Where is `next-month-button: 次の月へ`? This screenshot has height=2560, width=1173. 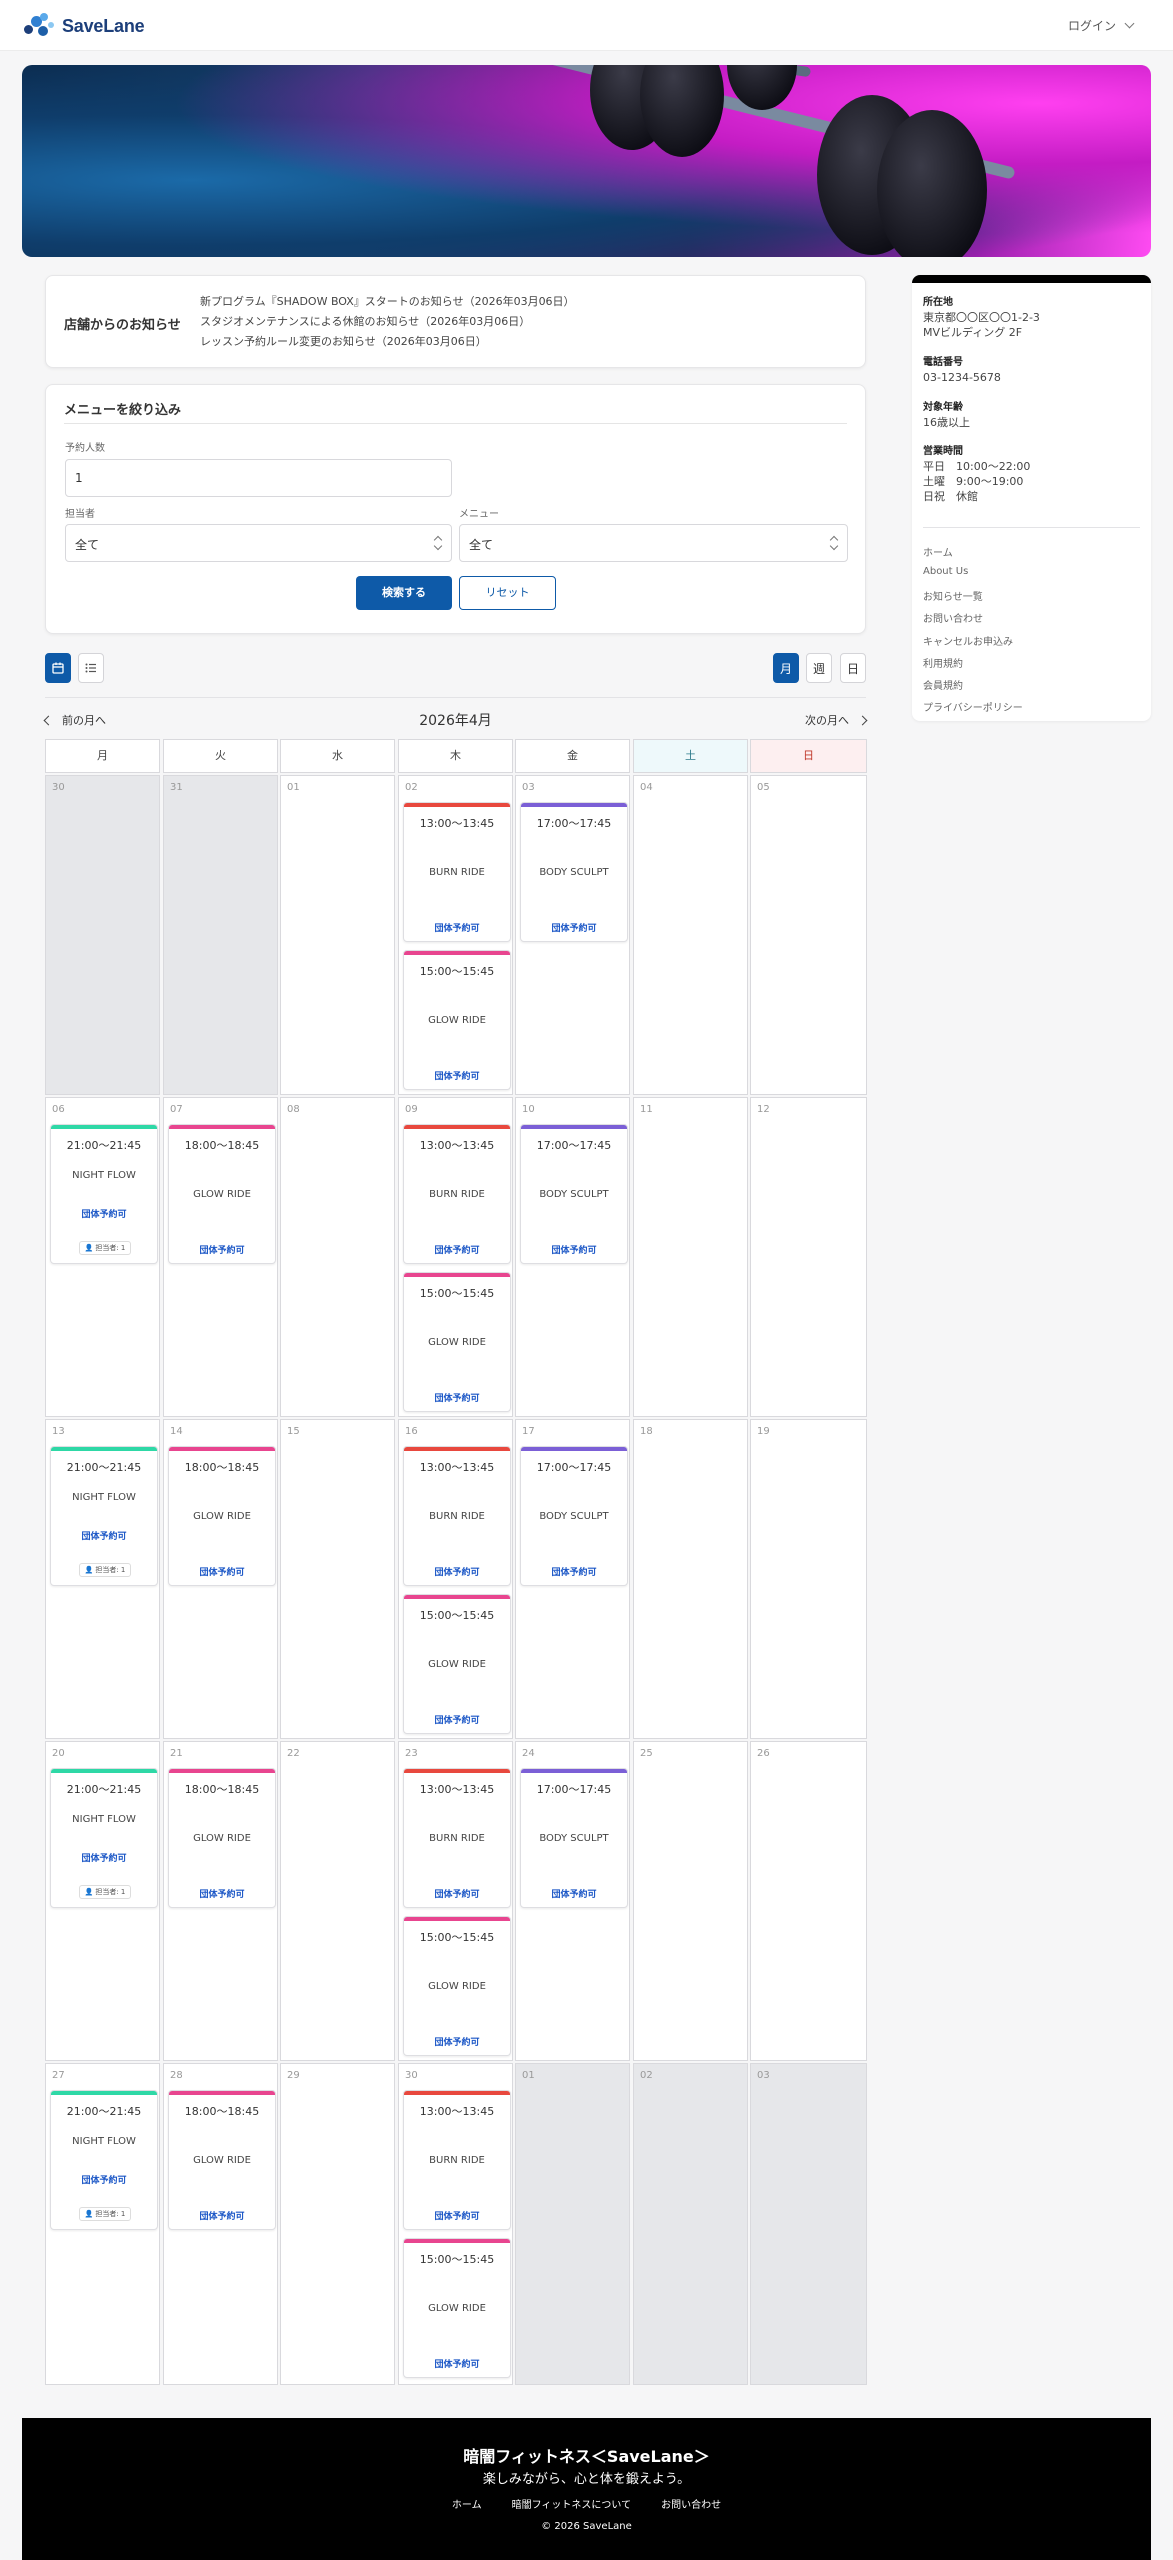
next-month-button: 次の月へ is located at coordinates (836, 720).